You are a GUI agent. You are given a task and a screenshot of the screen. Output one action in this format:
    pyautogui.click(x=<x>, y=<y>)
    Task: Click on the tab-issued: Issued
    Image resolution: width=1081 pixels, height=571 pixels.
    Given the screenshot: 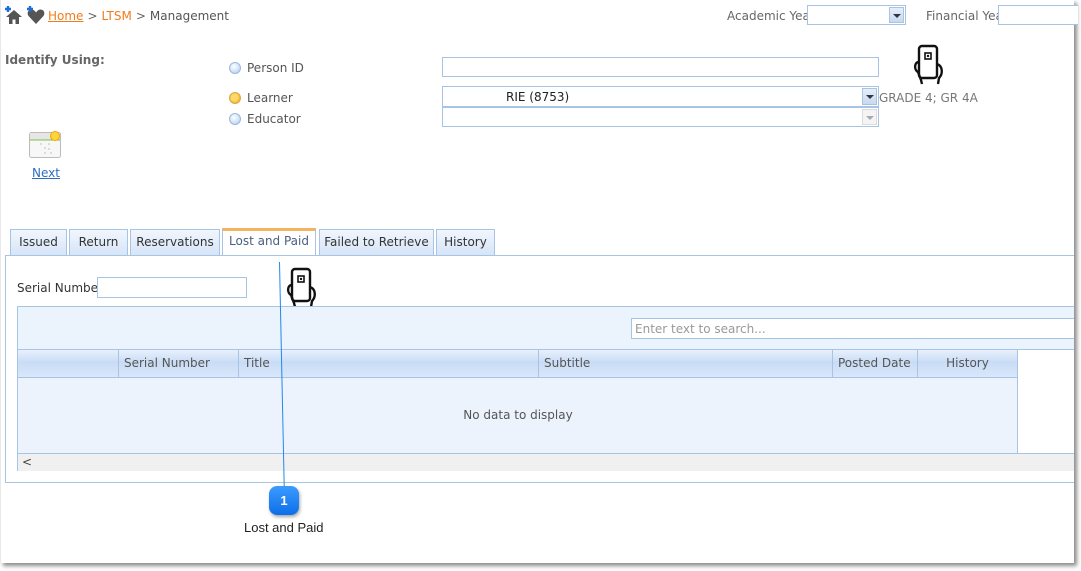 What is the action you would take?
    pyautogui.click(x=38, y=242)
    